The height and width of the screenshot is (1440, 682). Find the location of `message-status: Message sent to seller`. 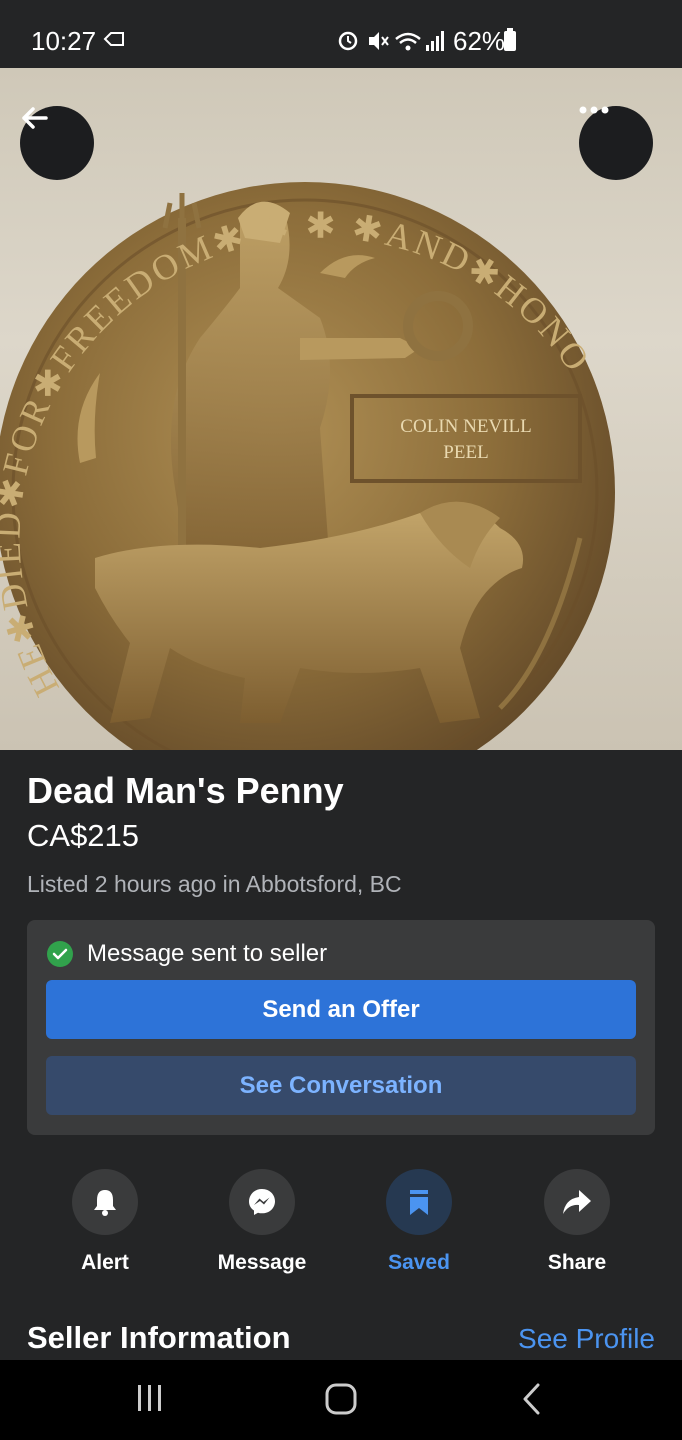

message-status: Message sent to seller is located at coordinates (187, 954).